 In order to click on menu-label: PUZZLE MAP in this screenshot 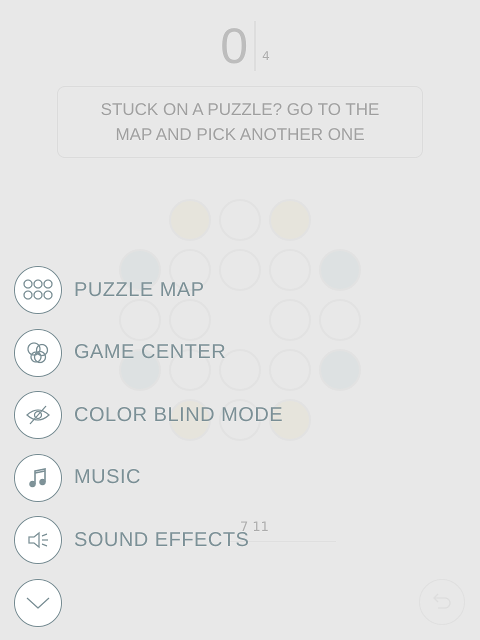, I will do `click(139, 290)`.